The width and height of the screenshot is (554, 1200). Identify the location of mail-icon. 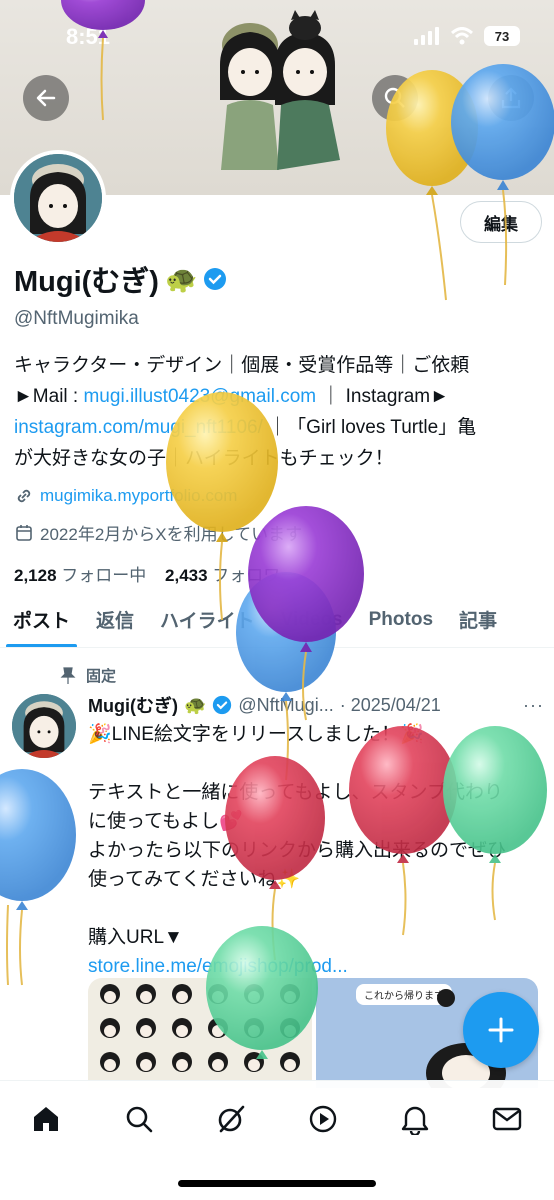
(507, 1119).